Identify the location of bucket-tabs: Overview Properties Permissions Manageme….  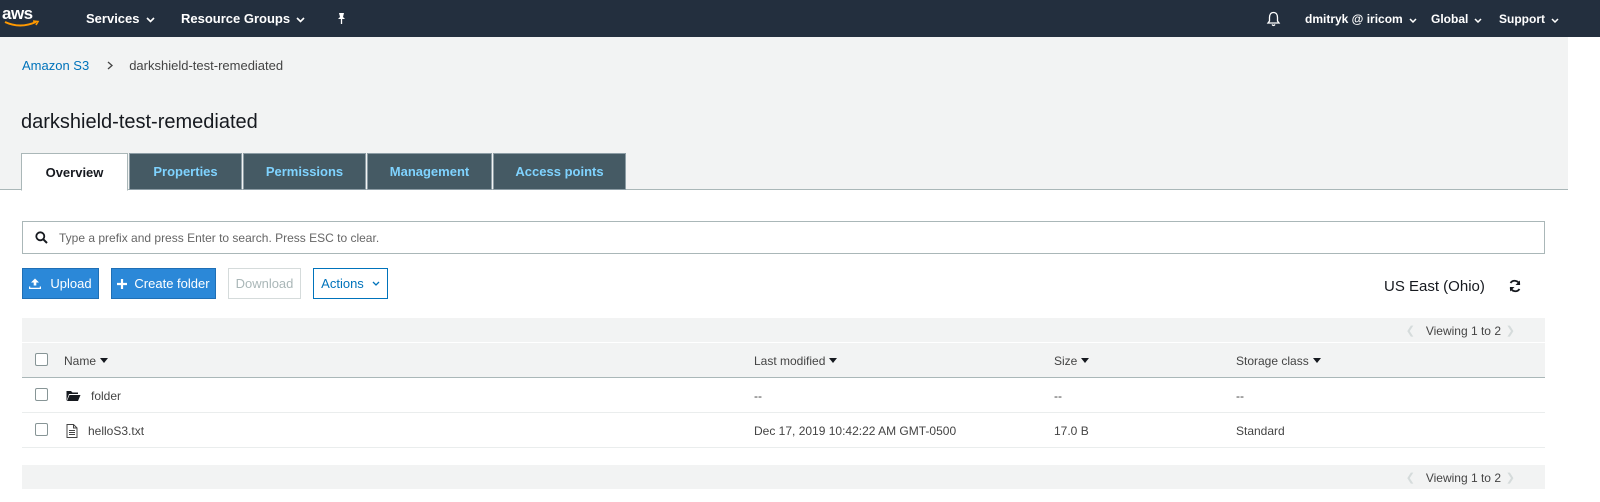
(324, 172).